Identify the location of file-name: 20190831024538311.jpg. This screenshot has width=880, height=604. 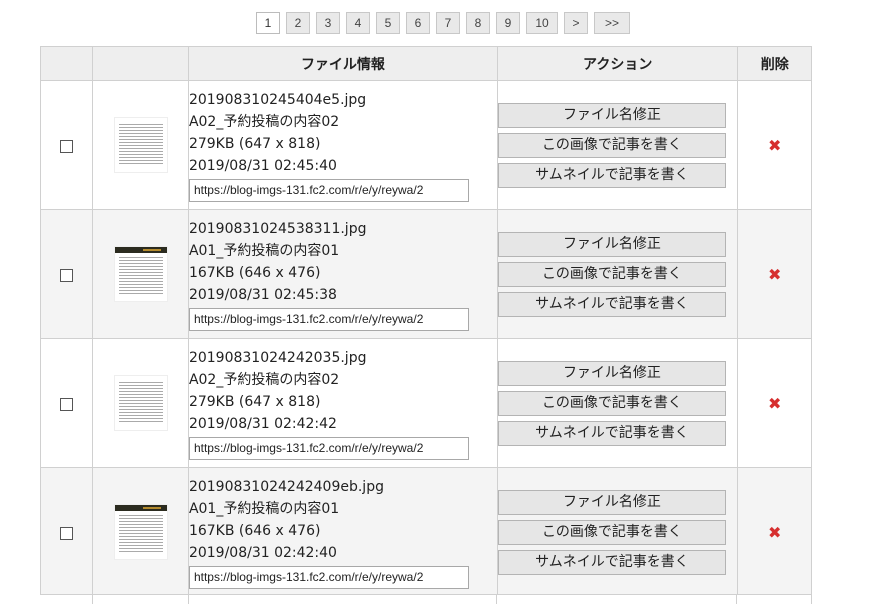
(277, 228).